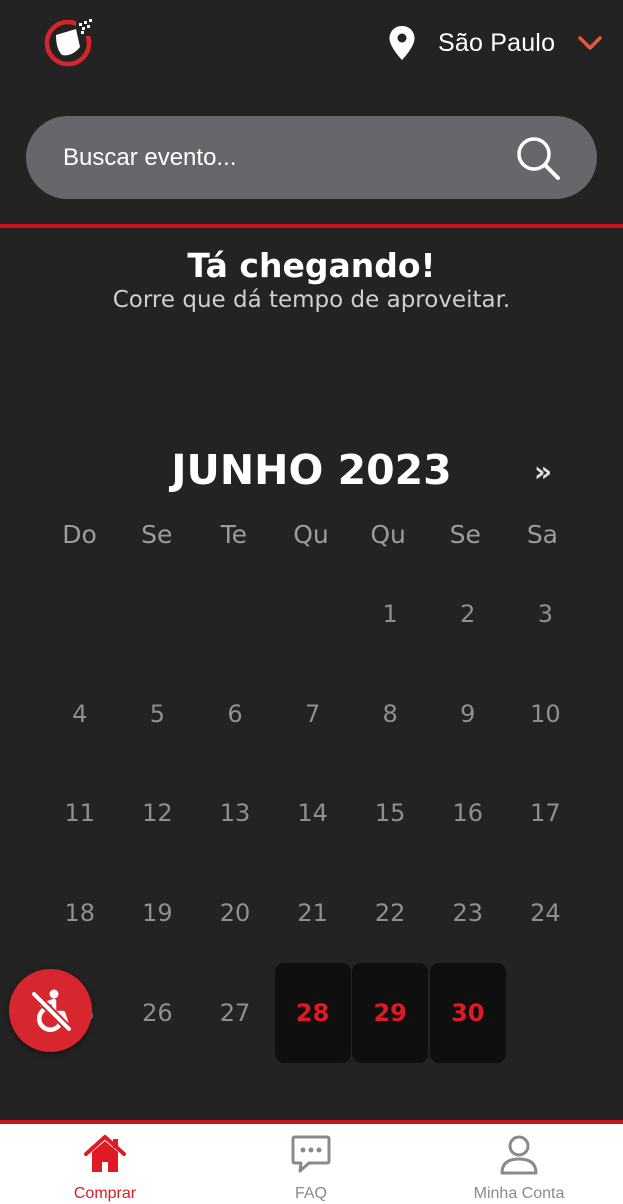 The height and width of the screenshot is (1204, 623). I want to click on calendar-day: 4, so click(80, 713).